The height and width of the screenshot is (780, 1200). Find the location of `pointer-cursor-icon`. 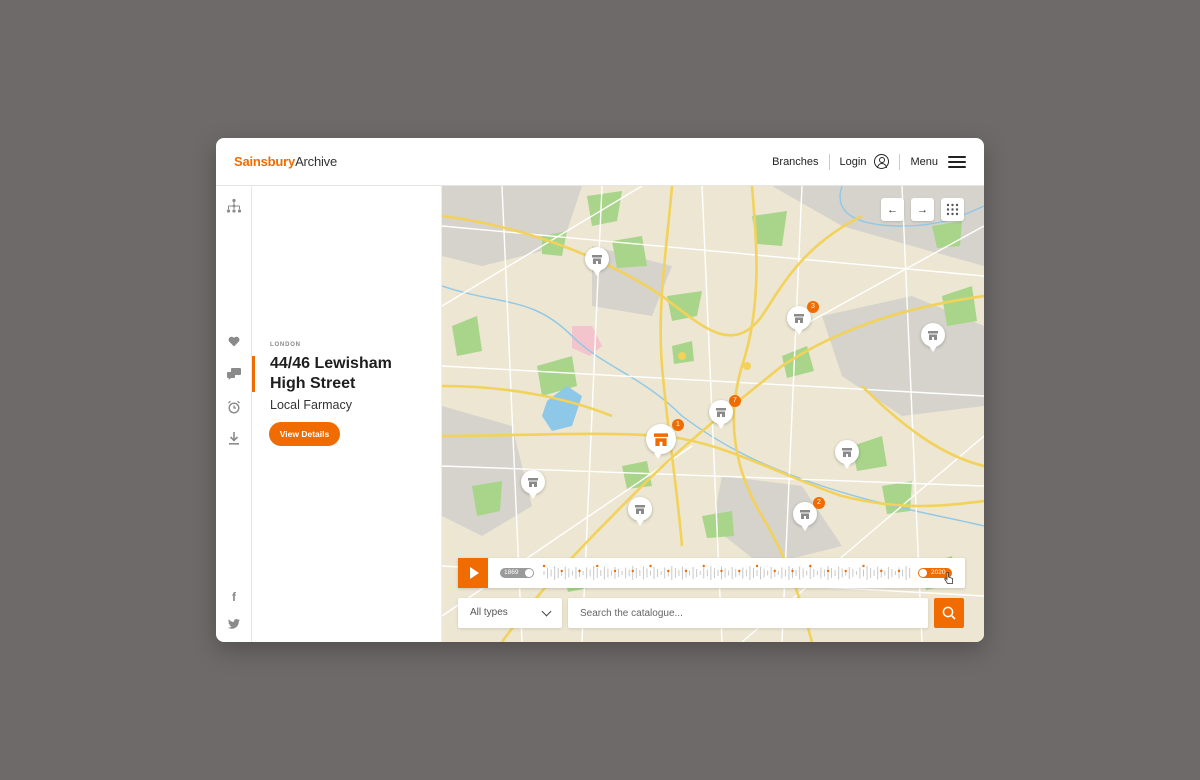

pointer-cursor-icon is located at coordinates (948, 578).